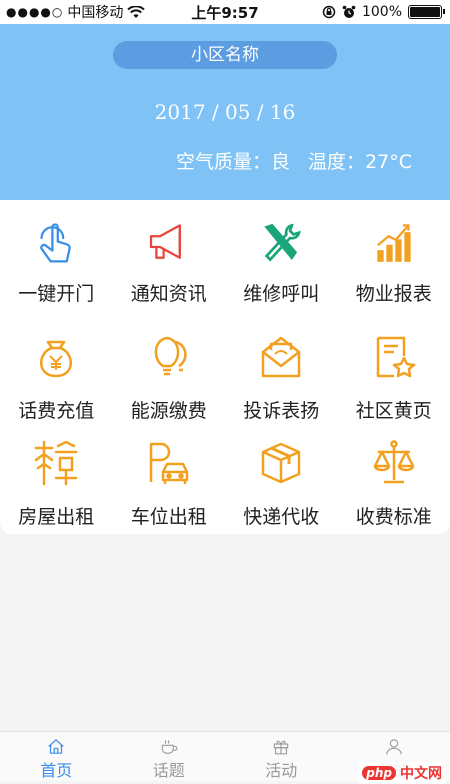 The image size is (450, 784). What do you see at coordinates (394, 242) in the screenshot?
I see `bar-chart-icon` at bounding box center [394, 242].